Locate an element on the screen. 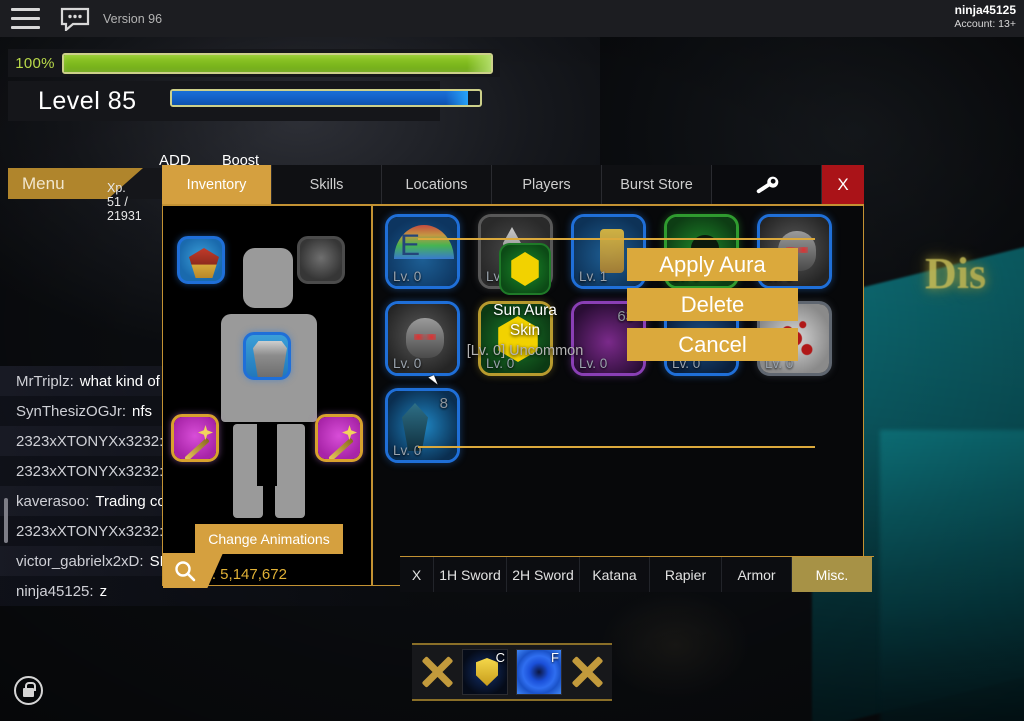 Image resolution: width=1024 pixels, height=721 pixels. xp-count-label: Xp. 51 / 21931 is located at coordinates (124, 202).